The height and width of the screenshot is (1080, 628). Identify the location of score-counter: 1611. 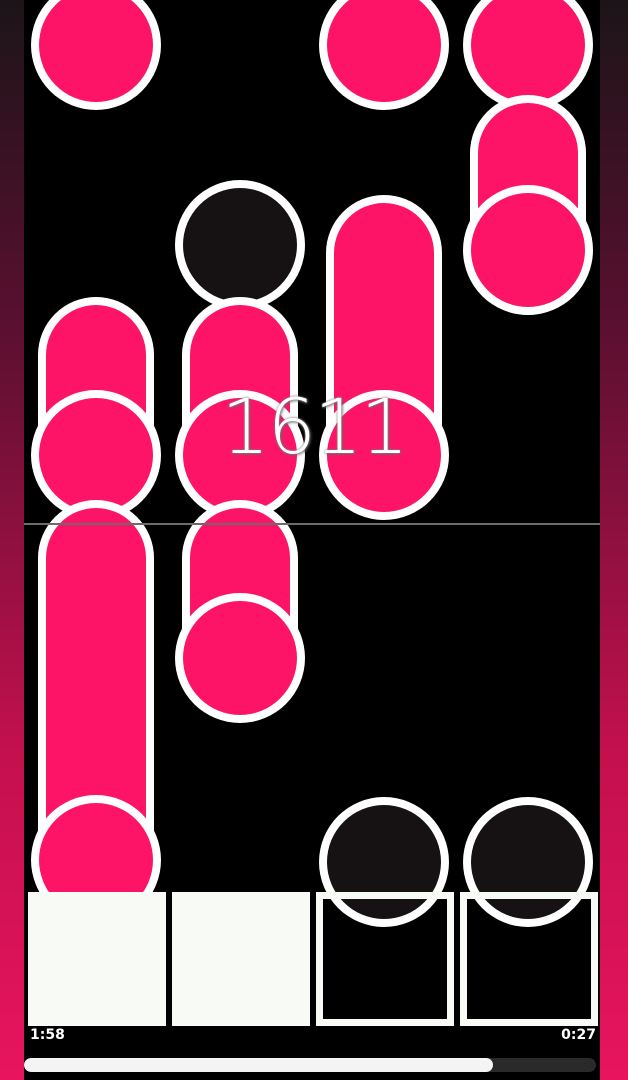
(314, 426).